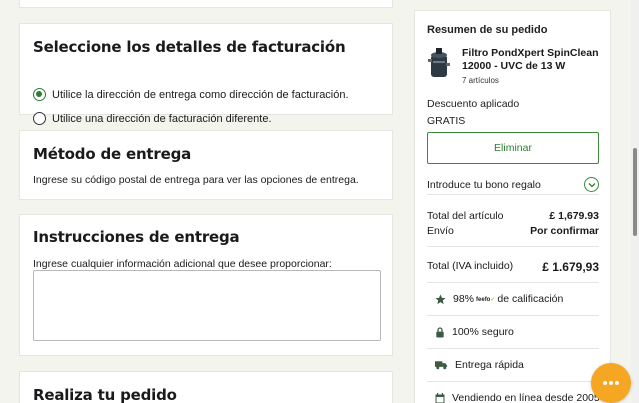 The image size is (639, 403). What do you see at coordinates (39, 118) in the screenshot?
I see `radio-unchecked-icon` at bounding box center [39, 118].